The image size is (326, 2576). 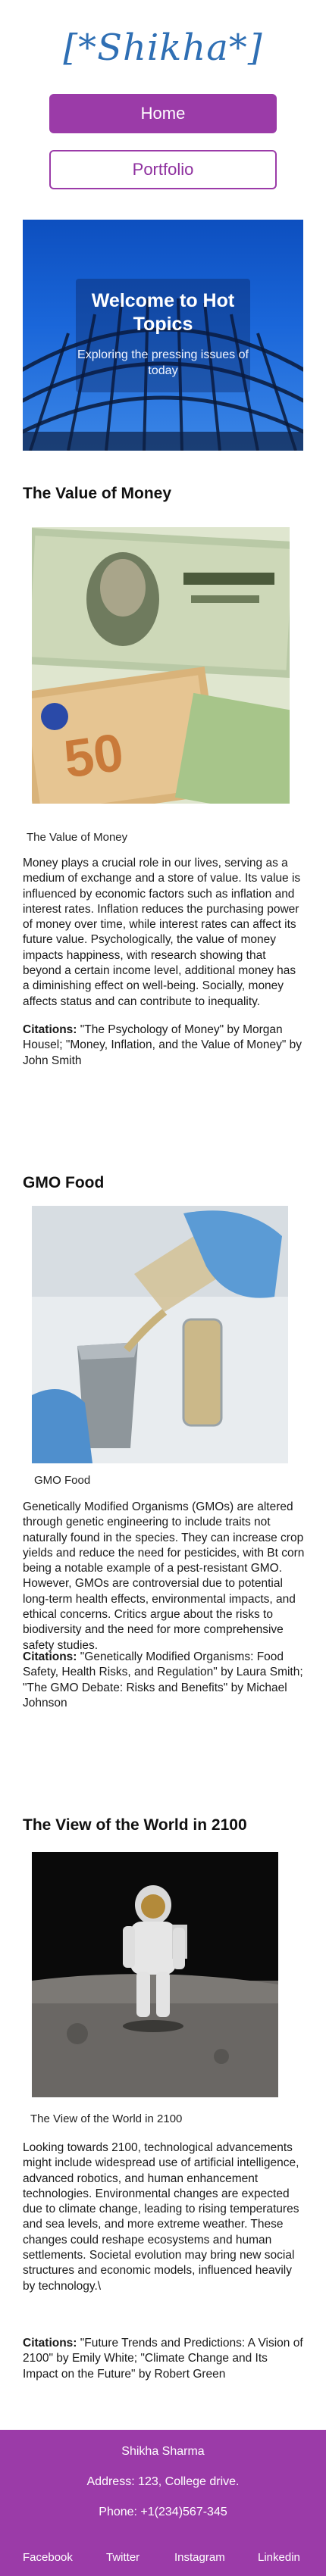 I want to click on astronaut-image, so click(x=155, y=1975).